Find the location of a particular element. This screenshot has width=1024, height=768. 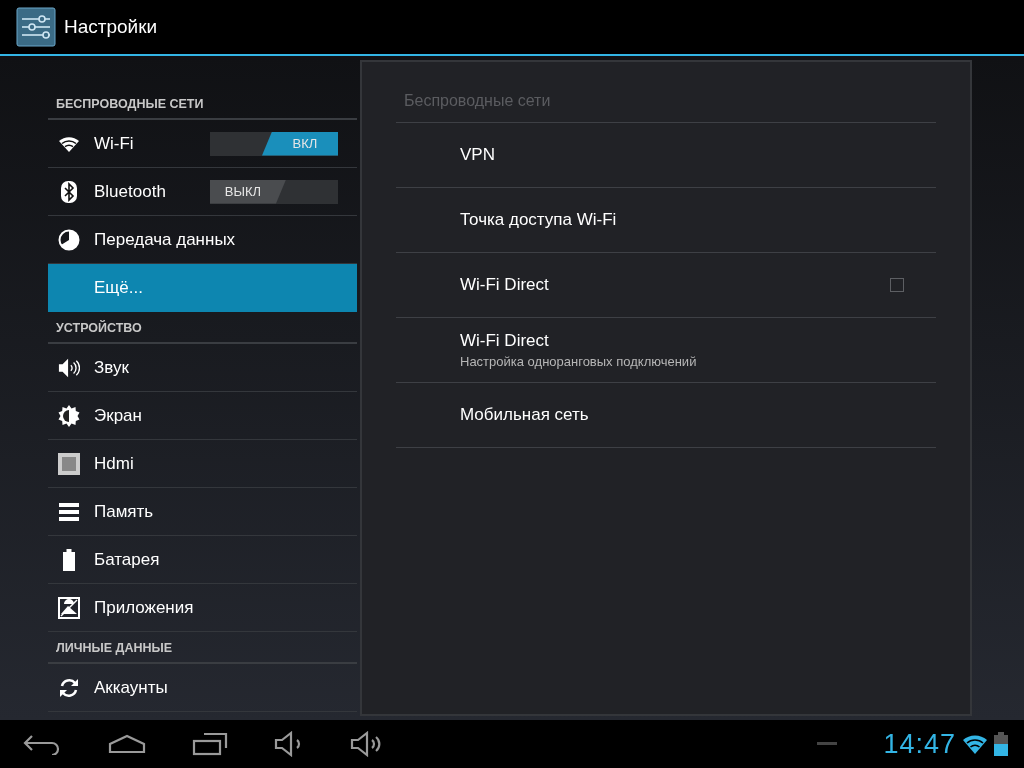

brightness-icon is located at coordinates (69, 415).